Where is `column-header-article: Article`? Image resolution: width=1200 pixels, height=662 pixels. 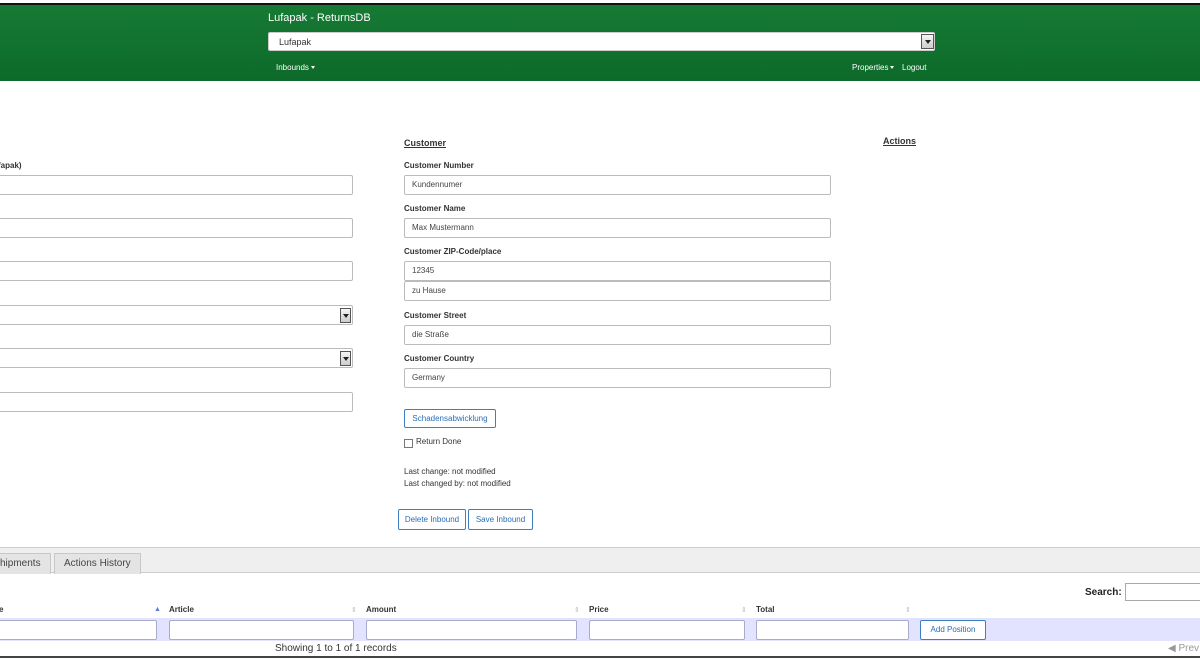
column-header-article: Article is located at coordinates (181, 609).